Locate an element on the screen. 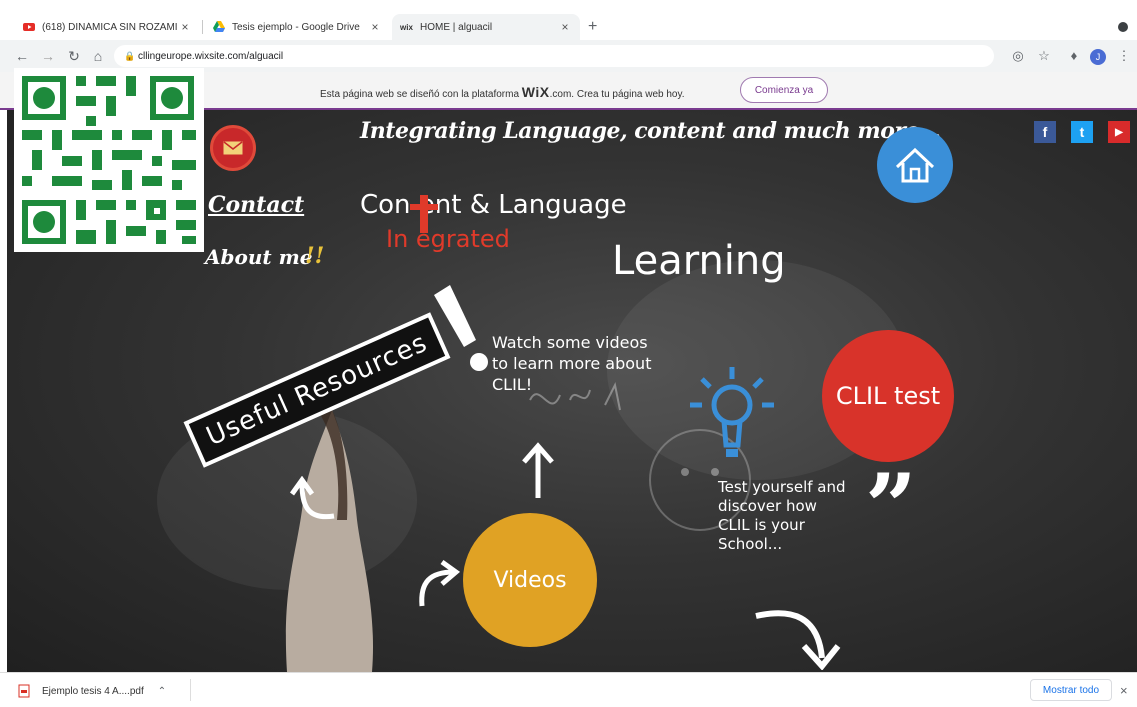 The height and width of the screenshot is (707, 1137). tab-separator is located at coordinates (202, 27).